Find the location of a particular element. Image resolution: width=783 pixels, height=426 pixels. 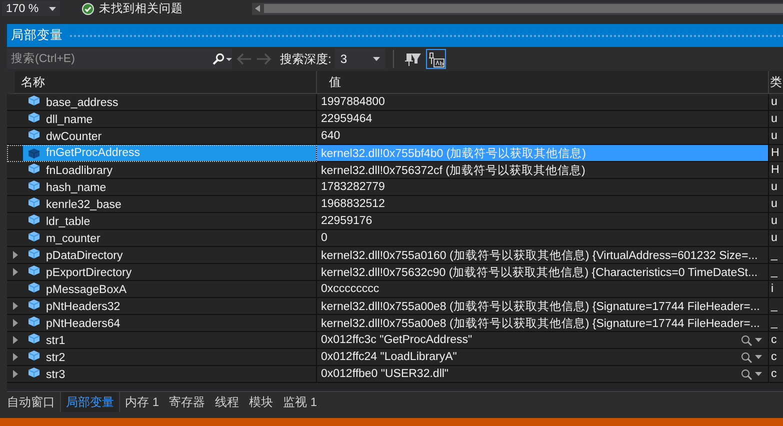

search-icon is located at coordinates (222, 59).